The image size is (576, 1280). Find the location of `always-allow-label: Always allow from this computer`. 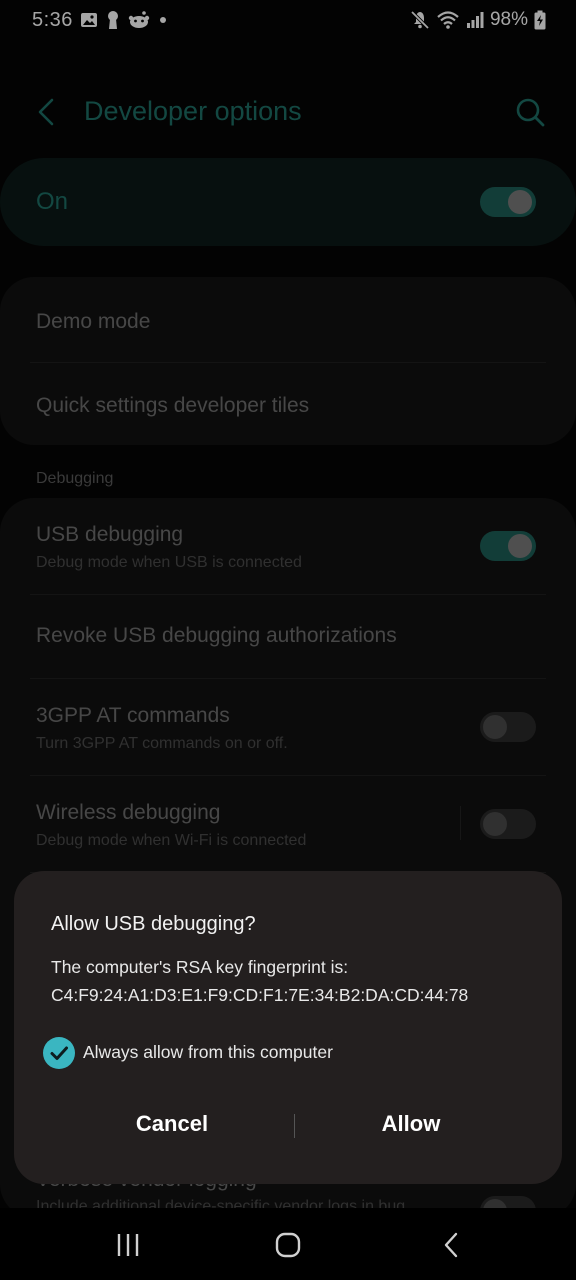

always-allow-label: Always allow from this computer is located at coordinates (208, 1052).